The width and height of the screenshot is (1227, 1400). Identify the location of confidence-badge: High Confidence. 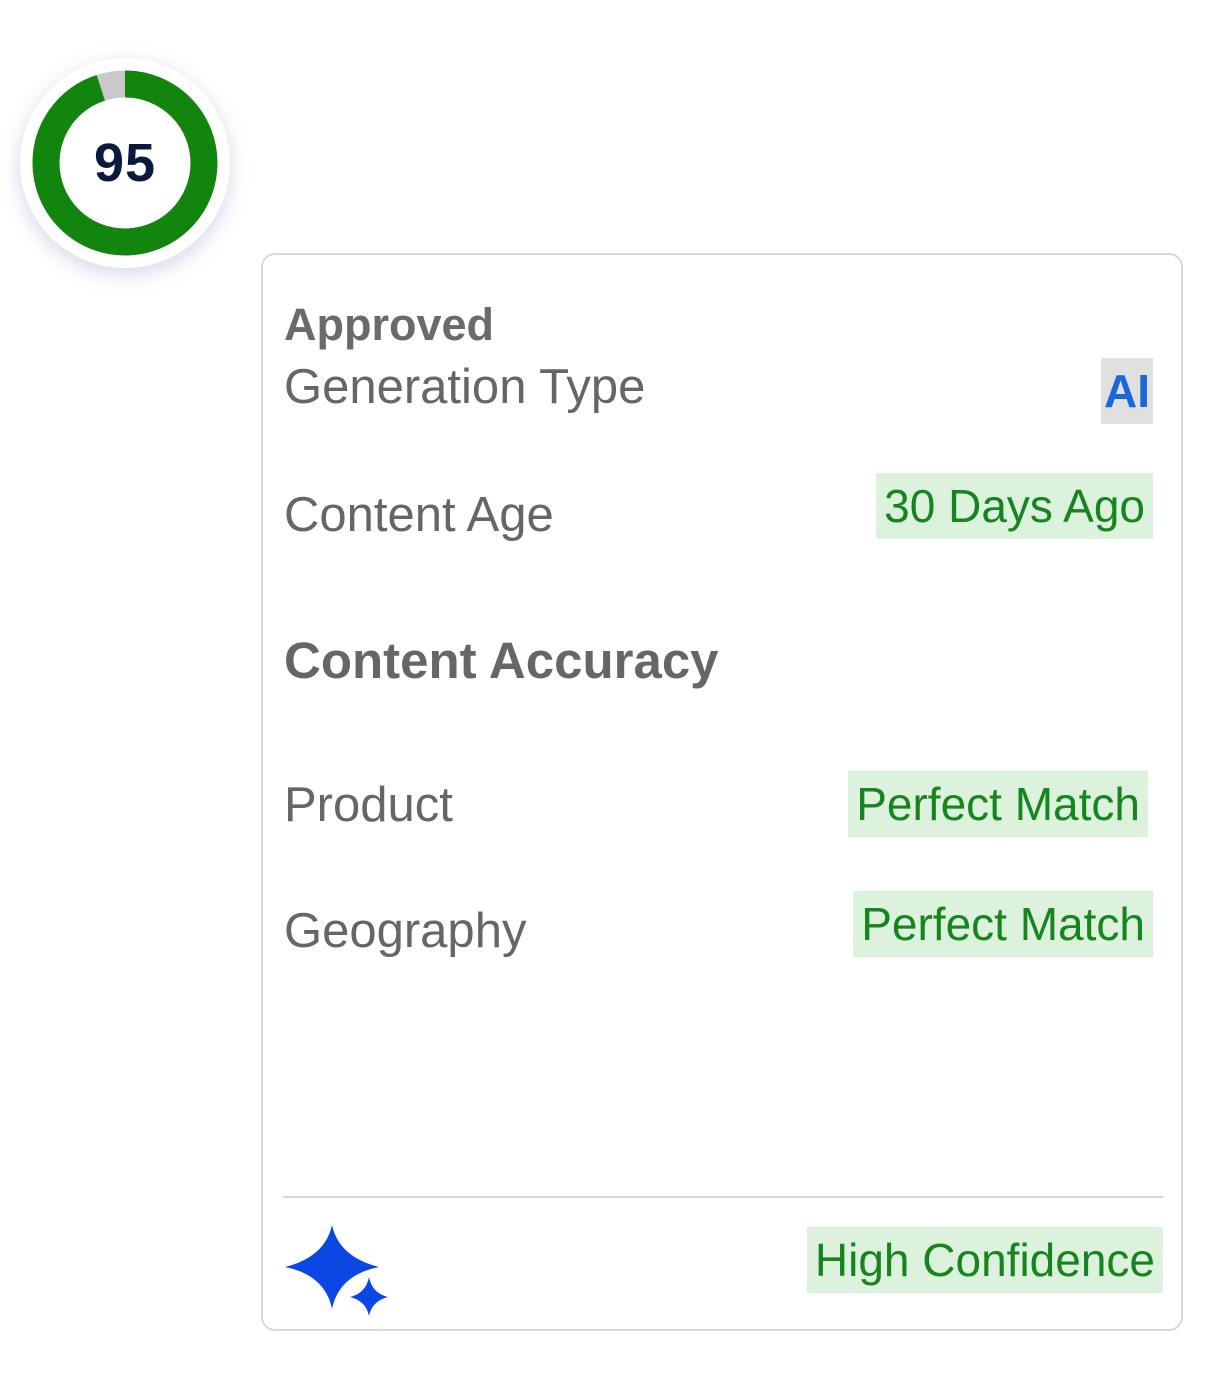
(984, 1260).